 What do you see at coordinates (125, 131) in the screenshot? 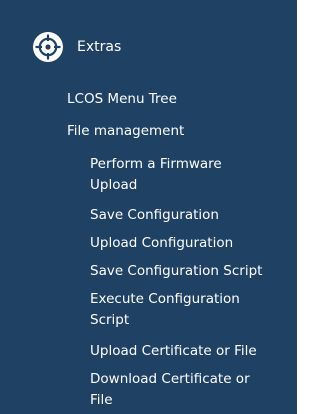
I see `sidebar-item-file-management: File management` at bounding box center [125, 131].